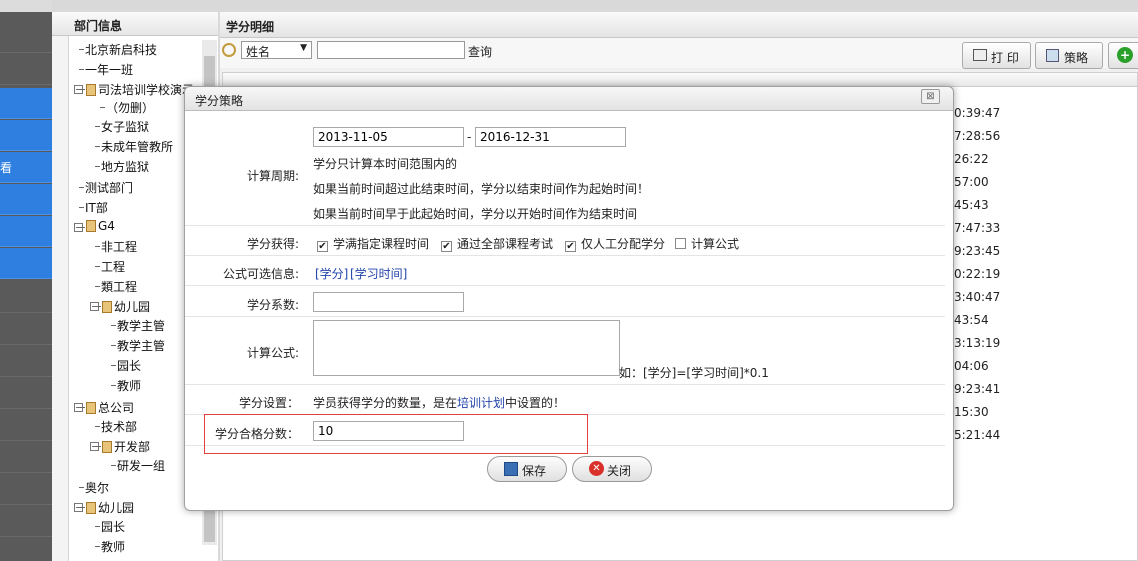 Image resolution: width=1138 pixels, height=561 pixels. What do you see at coordinates (303, 48) in the screenshot?
I see `dropdown-arrow-icon: ▼` at bounding box center [303, 48].